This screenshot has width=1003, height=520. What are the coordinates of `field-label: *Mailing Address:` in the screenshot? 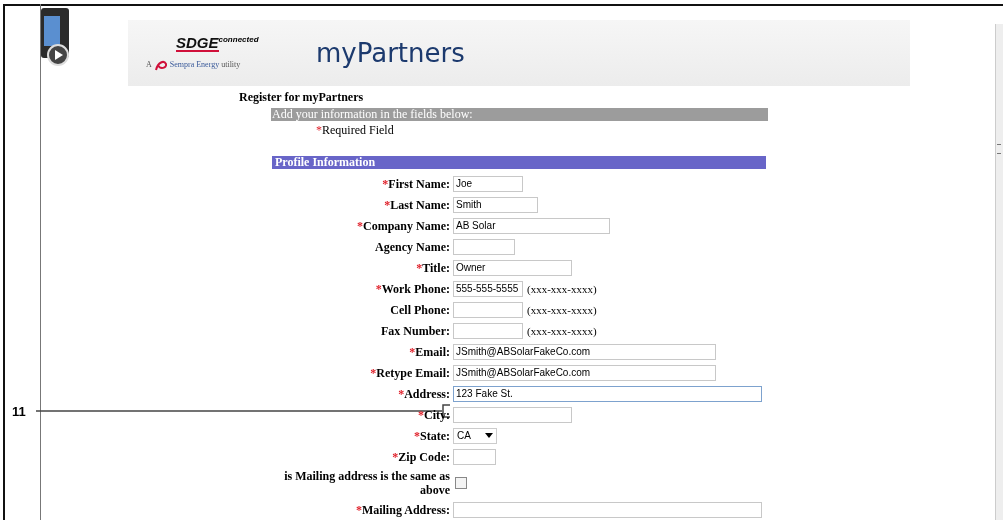 It's located at (402, 509).